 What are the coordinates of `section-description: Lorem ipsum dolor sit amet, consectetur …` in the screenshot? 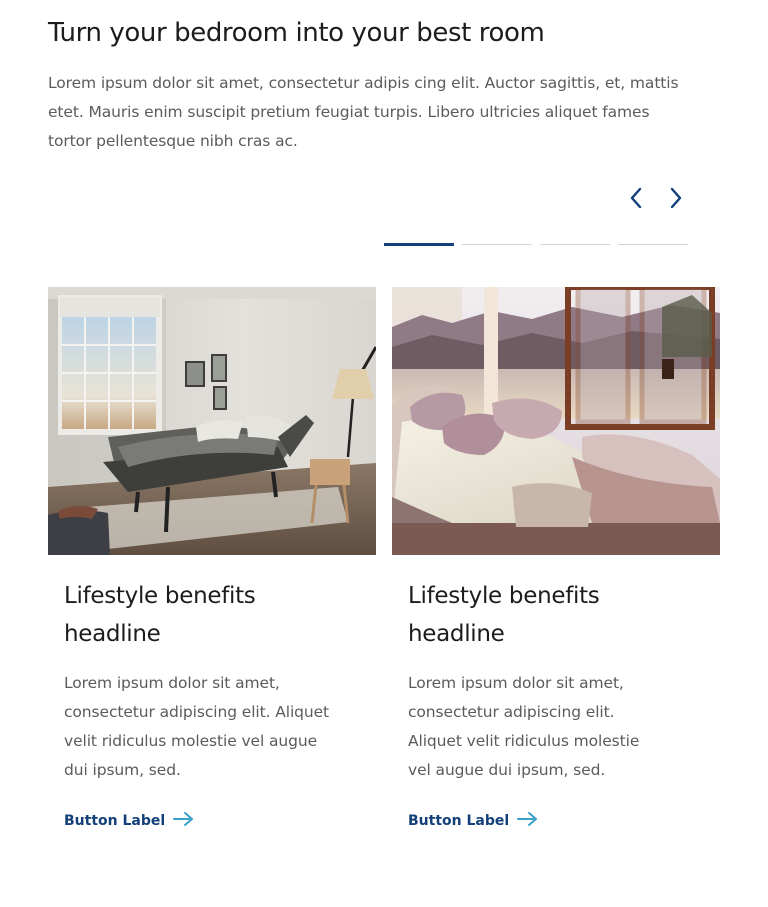 It's located at (363, 112).